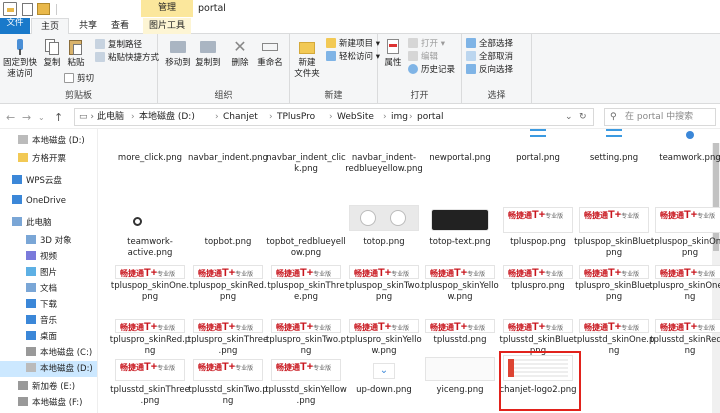 The height and width of the screenshot is (413, 720). What do you see at coordinates (471, 69) in the screenshot?
I see `invert-icon` at bounding box center [471, 69].